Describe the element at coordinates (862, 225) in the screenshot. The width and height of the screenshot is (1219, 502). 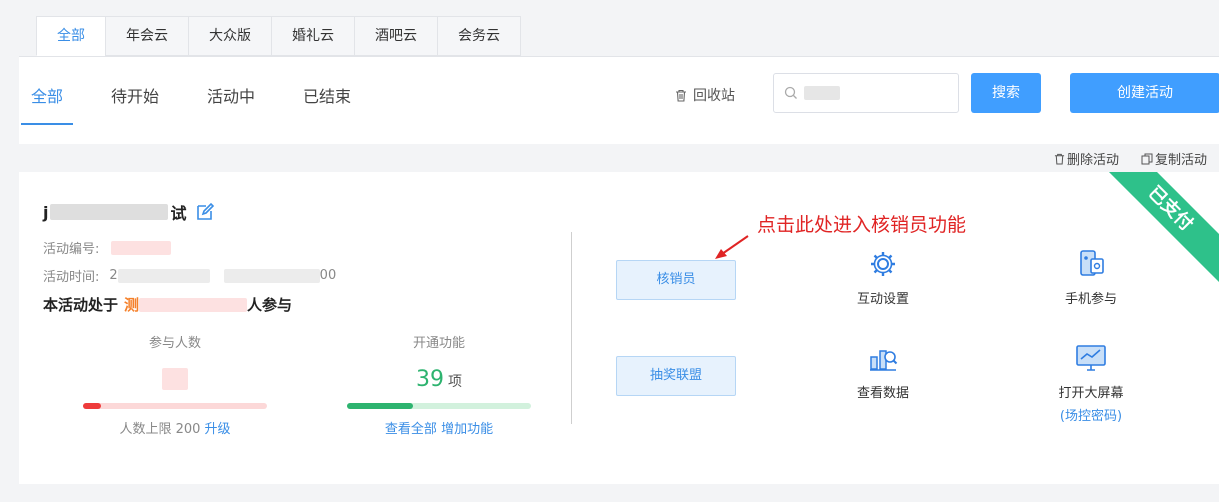
I see `annotation-text: 点击此处进入核销员功能` at that location.